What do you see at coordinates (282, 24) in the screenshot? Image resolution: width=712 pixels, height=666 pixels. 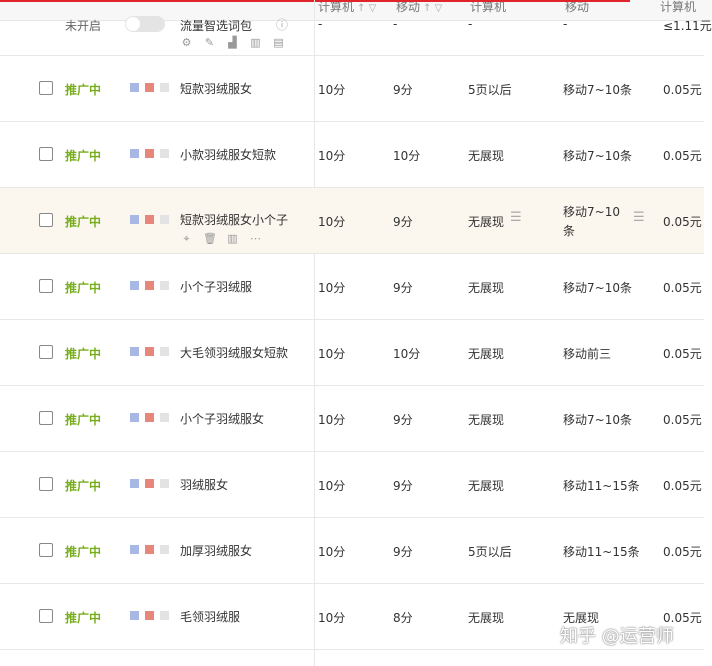 I see `help-icon: ⓘ` at bounding box center [282, 24].